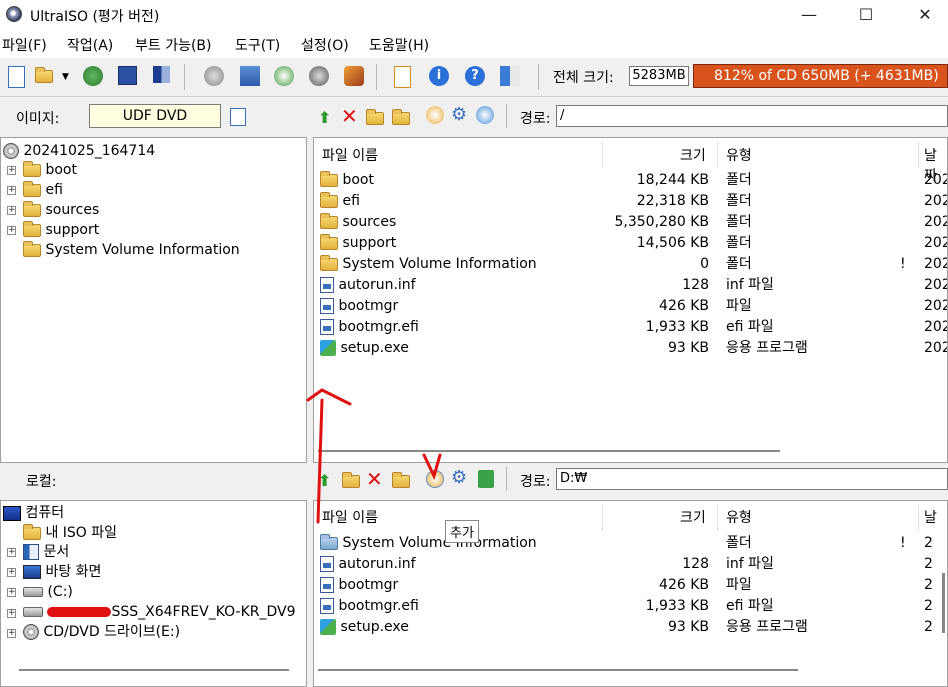 The height and width of the screenshot is (687, 948). What do you see at coordinates (329, 456) in the screenshot?
I see `red-arrow-annotation` at bounding box center [329, 456].